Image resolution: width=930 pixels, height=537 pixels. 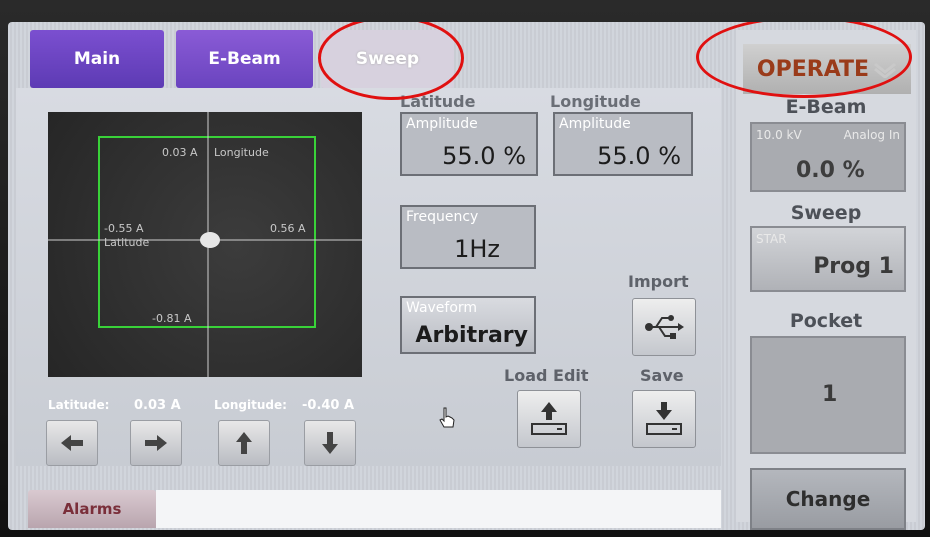 What do you see at coordinates (885, 70) in the screenshot?
I see `chevron-down-icon` at bounding box center [885, 70].